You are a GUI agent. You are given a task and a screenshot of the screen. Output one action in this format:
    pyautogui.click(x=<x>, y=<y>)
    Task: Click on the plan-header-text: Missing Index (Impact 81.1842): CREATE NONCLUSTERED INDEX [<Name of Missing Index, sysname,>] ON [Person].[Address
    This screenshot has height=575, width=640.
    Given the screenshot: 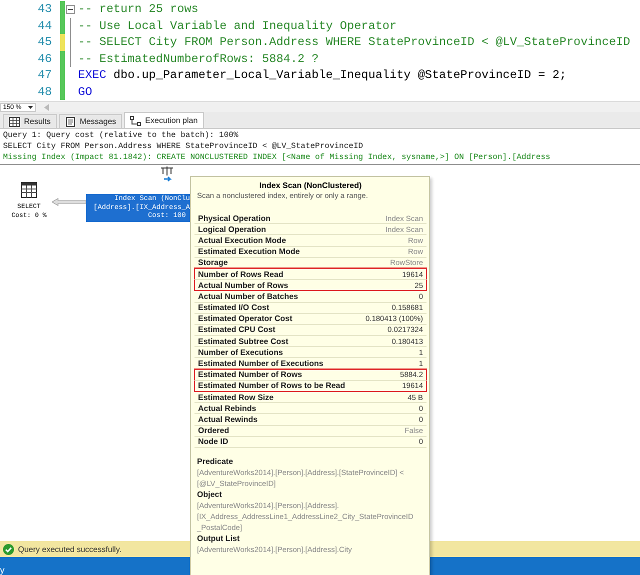 What is the action you would take?
    pyautogui.click(x=277, y=157)
    